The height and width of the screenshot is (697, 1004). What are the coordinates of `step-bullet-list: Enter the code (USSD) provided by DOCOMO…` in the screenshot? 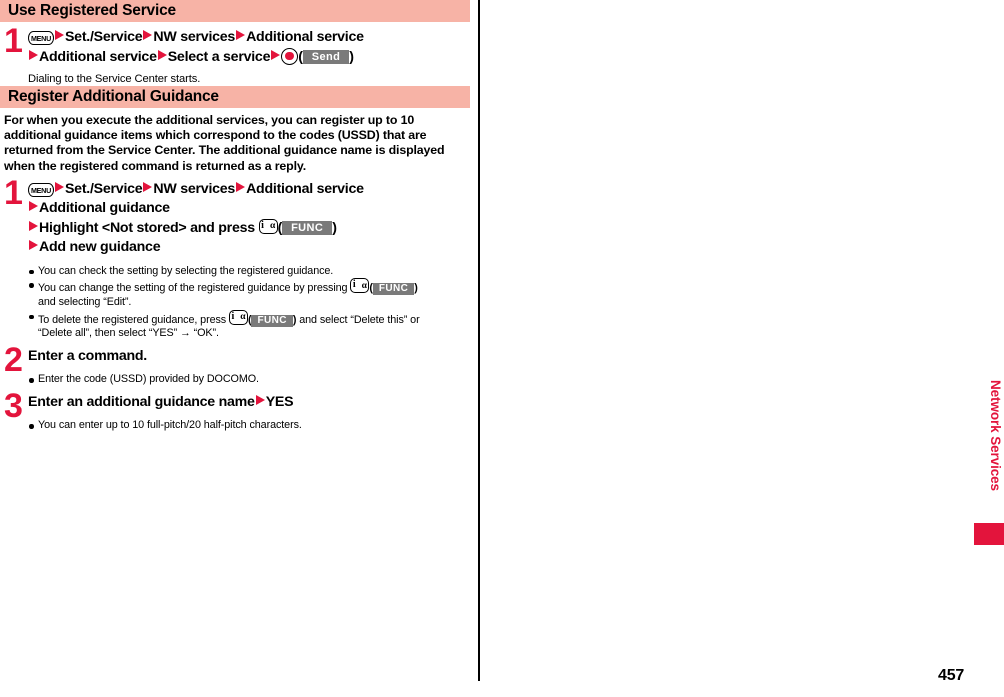 It's located at (236, 380).